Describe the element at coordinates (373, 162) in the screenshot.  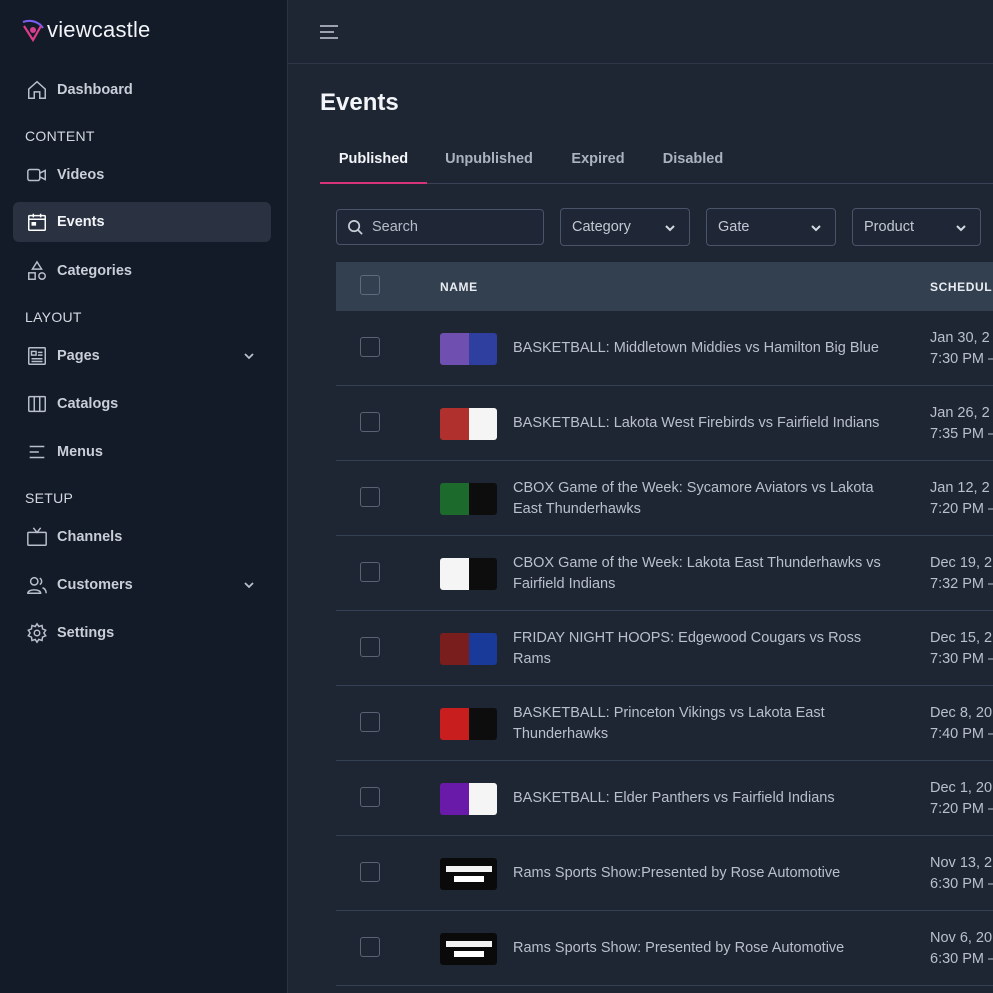
I see `tab-published: Published` at that location.